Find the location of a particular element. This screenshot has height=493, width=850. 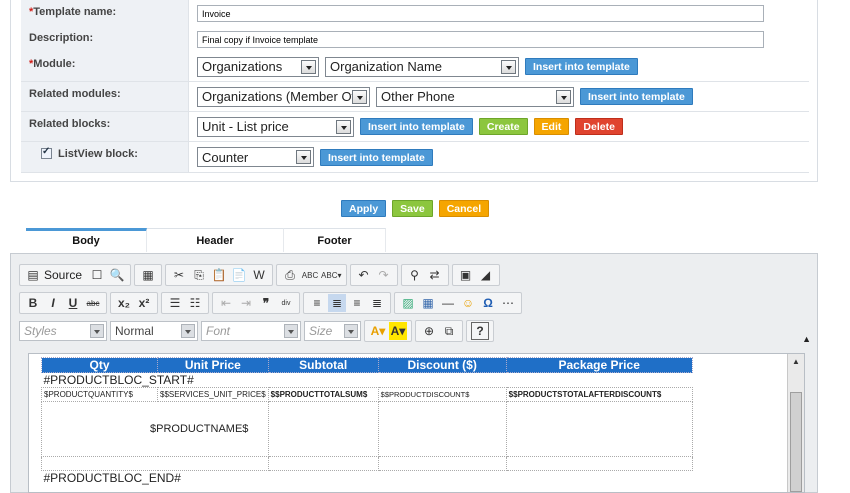

tab-footer: Footer is located at coordinates (335, 240).